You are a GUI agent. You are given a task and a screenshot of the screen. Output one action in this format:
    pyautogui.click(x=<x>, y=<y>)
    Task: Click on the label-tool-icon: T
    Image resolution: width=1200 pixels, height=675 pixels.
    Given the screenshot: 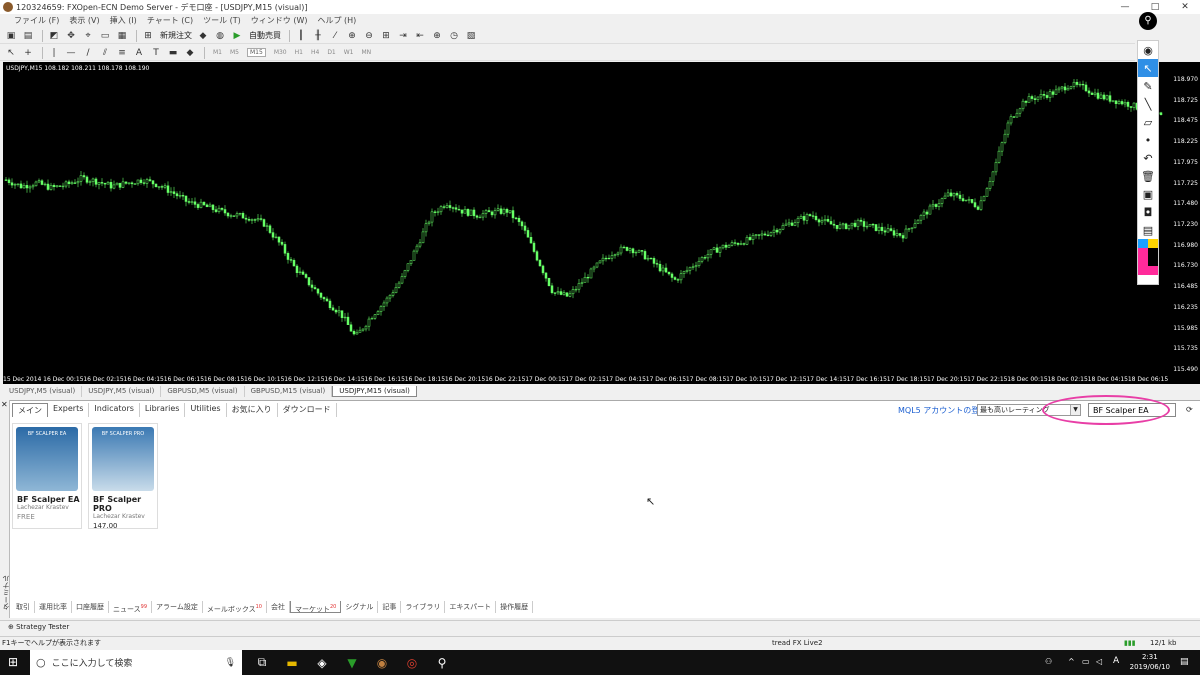 What is the action you would take?
    pyautogui.click(x=156, y=53)
    